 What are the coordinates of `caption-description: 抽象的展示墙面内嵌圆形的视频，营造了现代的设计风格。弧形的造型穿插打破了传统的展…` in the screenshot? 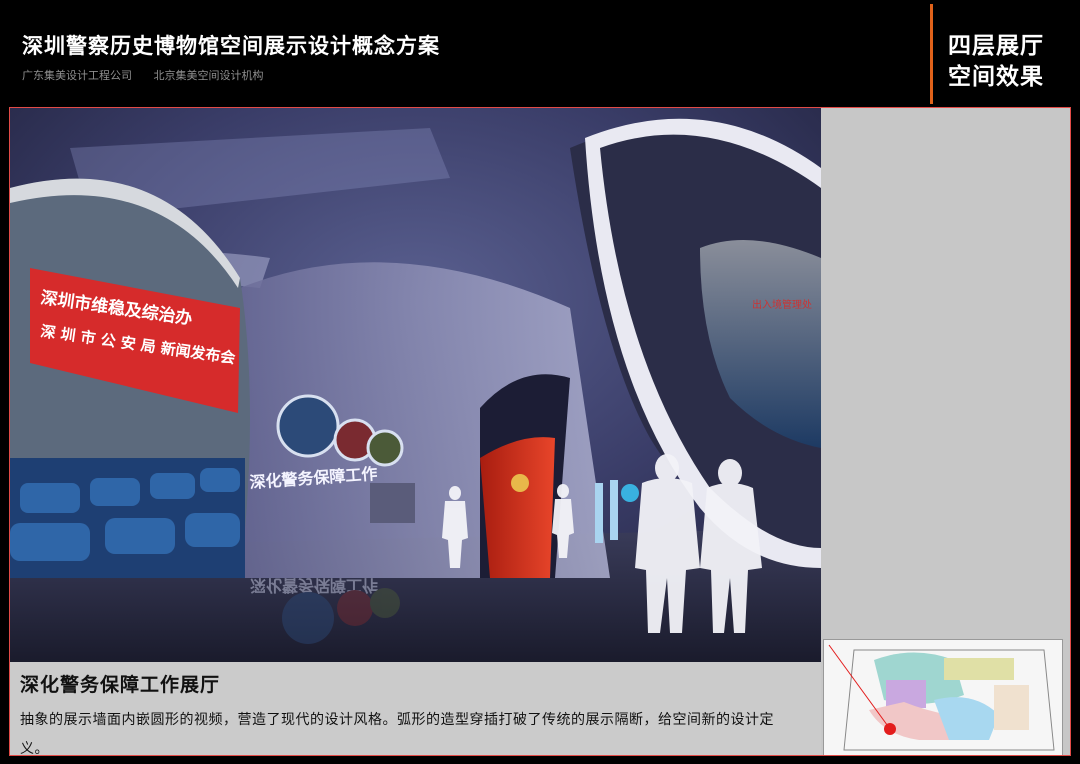 It's located at (397, 734).